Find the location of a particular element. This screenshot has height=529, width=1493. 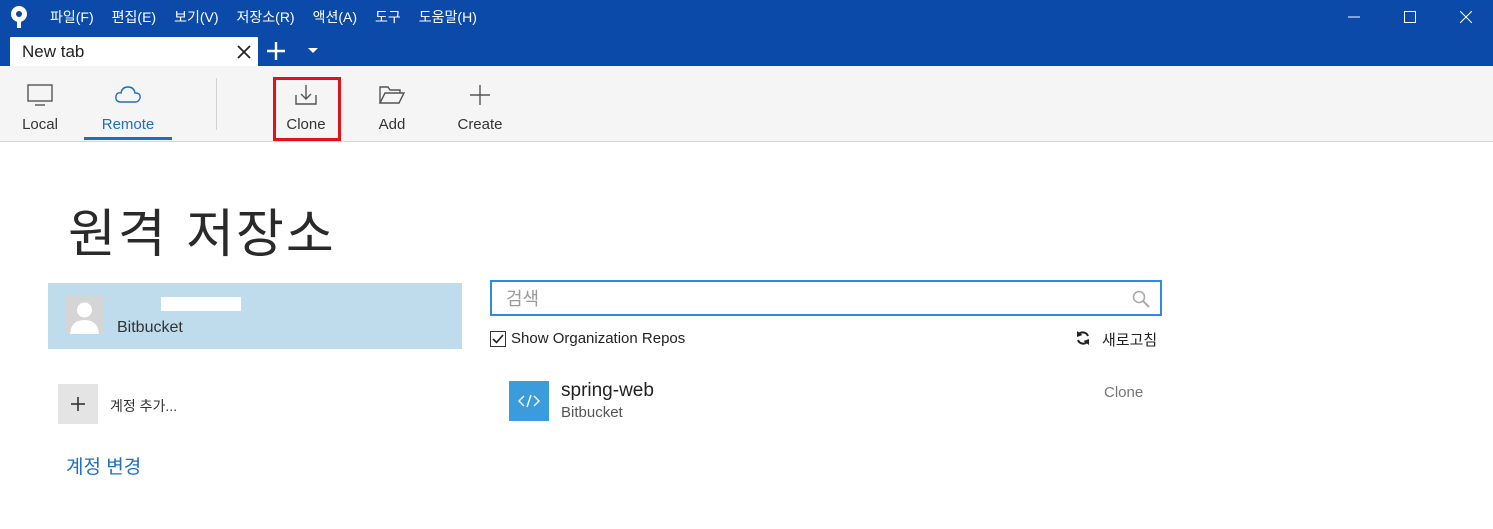

show-org-repos-label: Show Organization Repos is located at coordinates (598, 338).